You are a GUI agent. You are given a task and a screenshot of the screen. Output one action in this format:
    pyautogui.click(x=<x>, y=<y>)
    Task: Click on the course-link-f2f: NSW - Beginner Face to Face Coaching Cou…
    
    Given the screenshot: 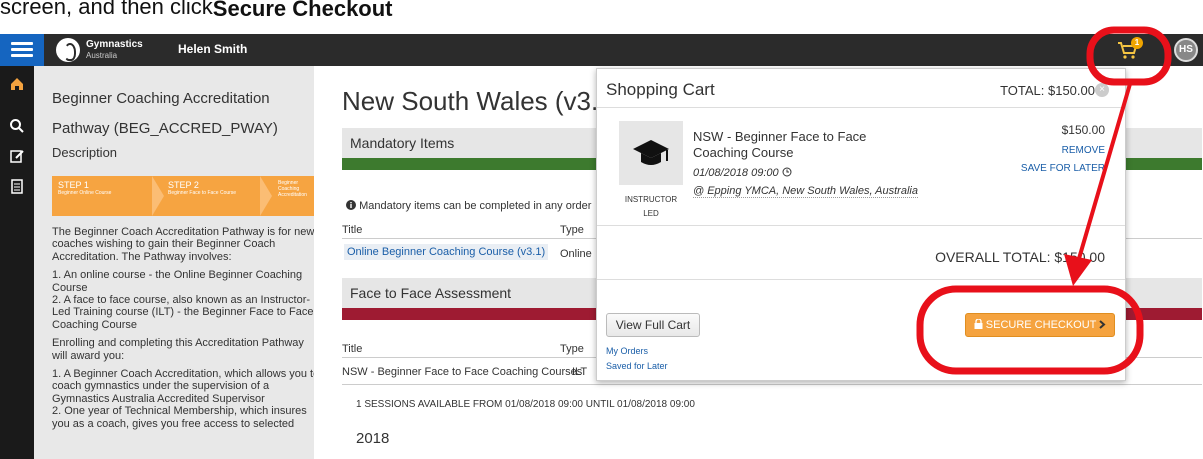 What is the action you would take?
    pyautogui.click(x=462, y=372)
    